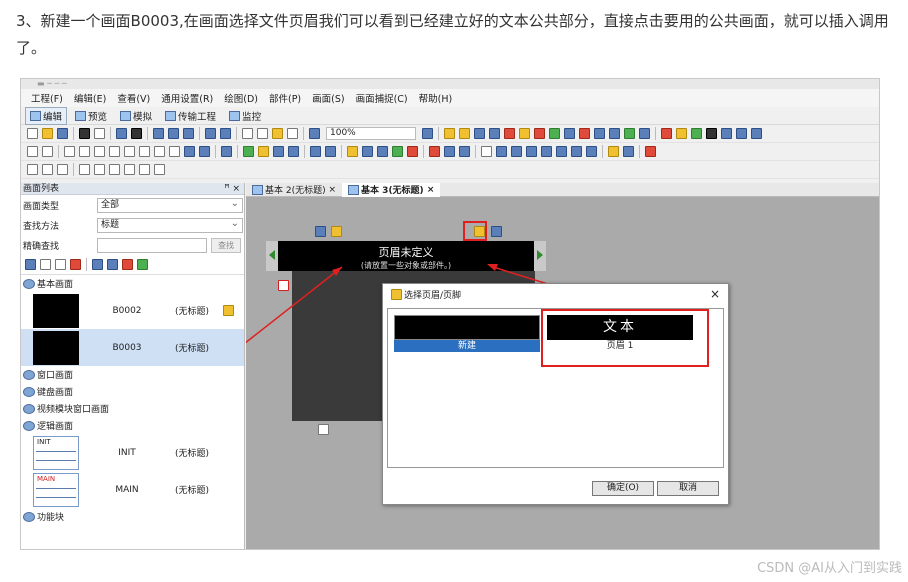 This screenshot has height=582, width=908. I want to click on trend-icon, so click(367, 151).